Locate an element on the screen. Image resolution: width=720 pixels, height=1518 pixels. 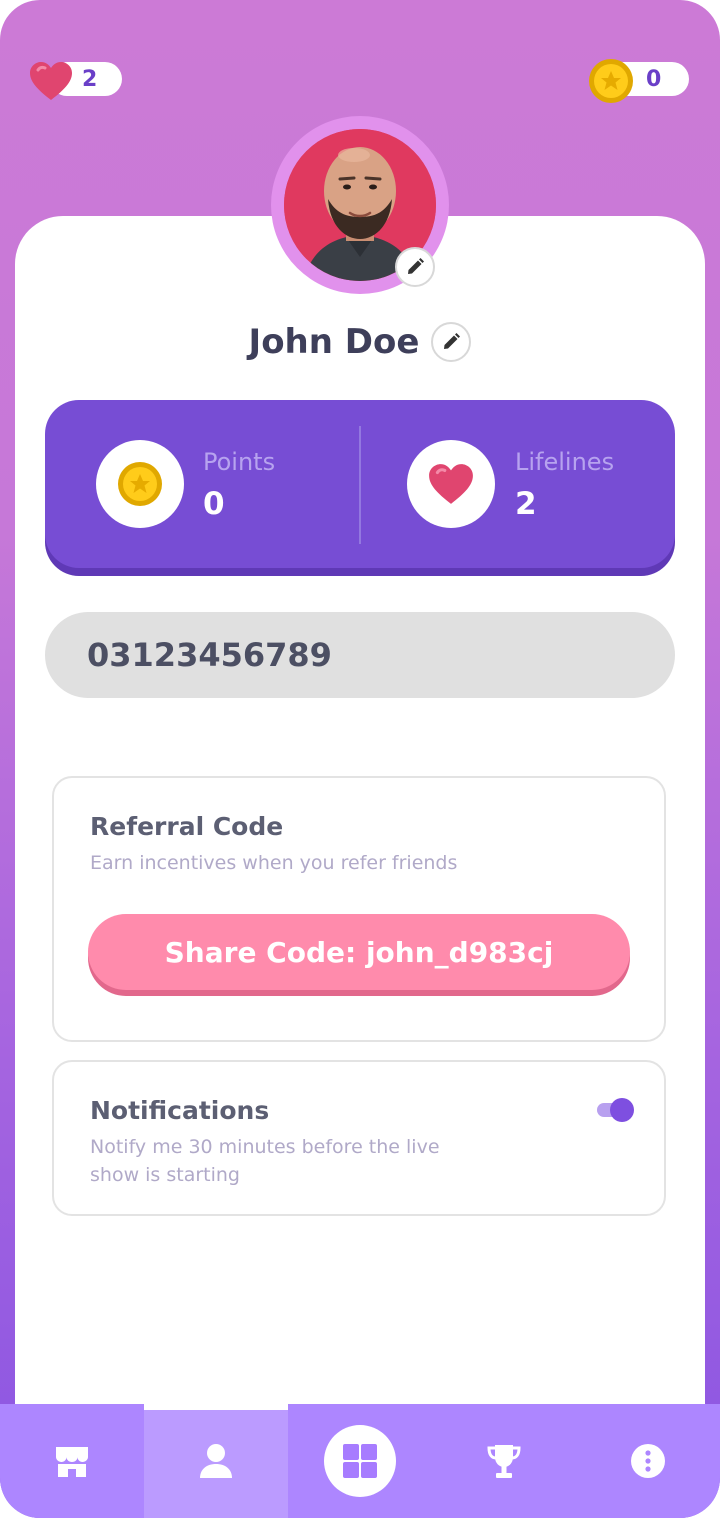
points-stat-icon is located at coordinates (140, 484).